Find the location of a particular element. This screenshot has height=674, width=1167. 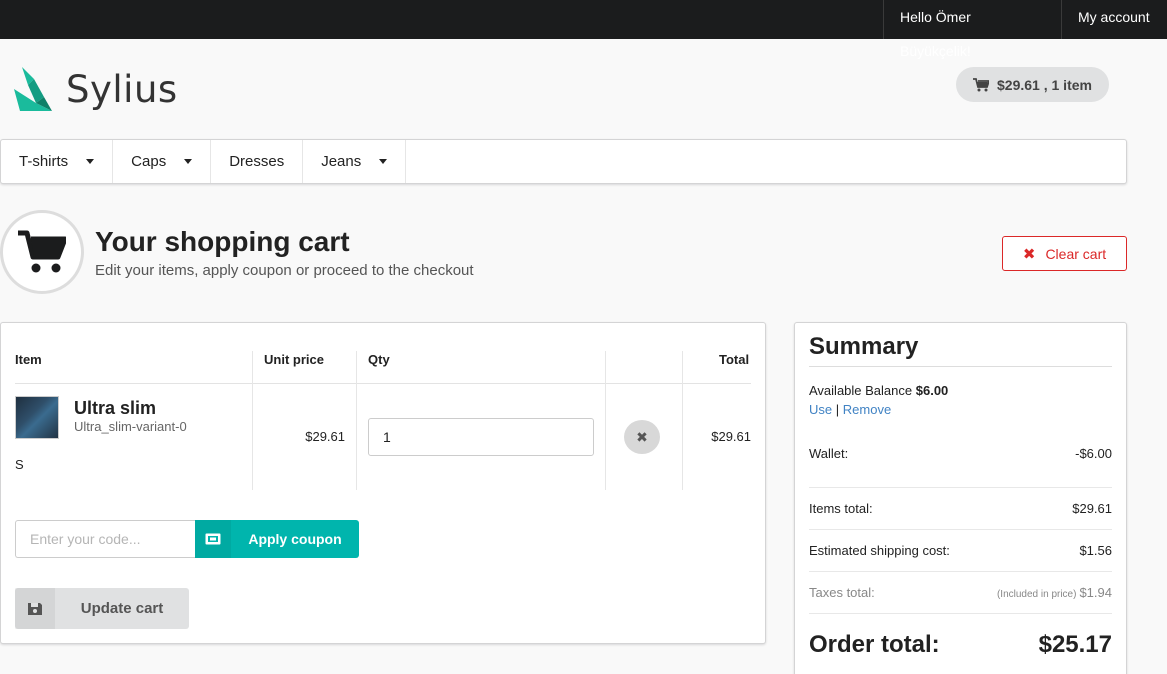

taxes-row: Taxes total: (Included in price) $1.94 is located at coordinates (960, 592).